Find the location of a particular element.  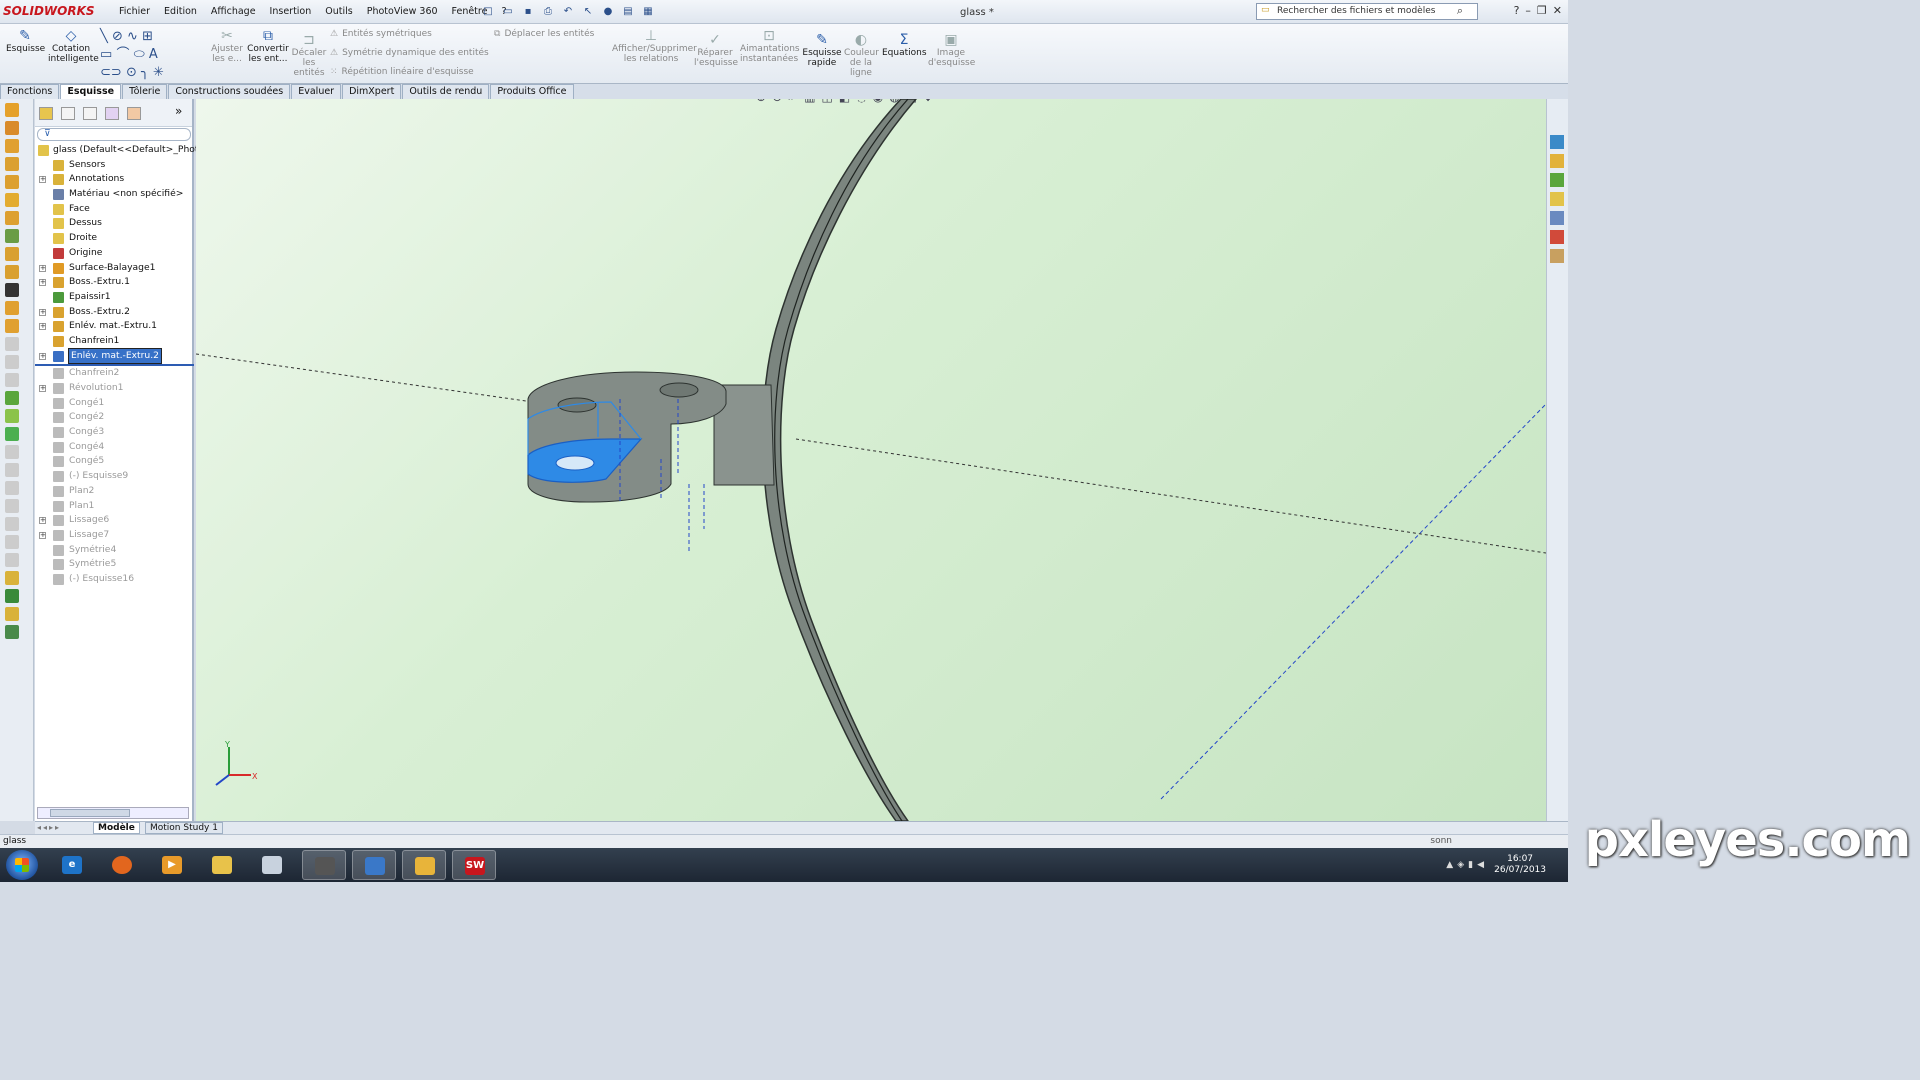

tree-item: Origine is located at coordinates (114, 253).